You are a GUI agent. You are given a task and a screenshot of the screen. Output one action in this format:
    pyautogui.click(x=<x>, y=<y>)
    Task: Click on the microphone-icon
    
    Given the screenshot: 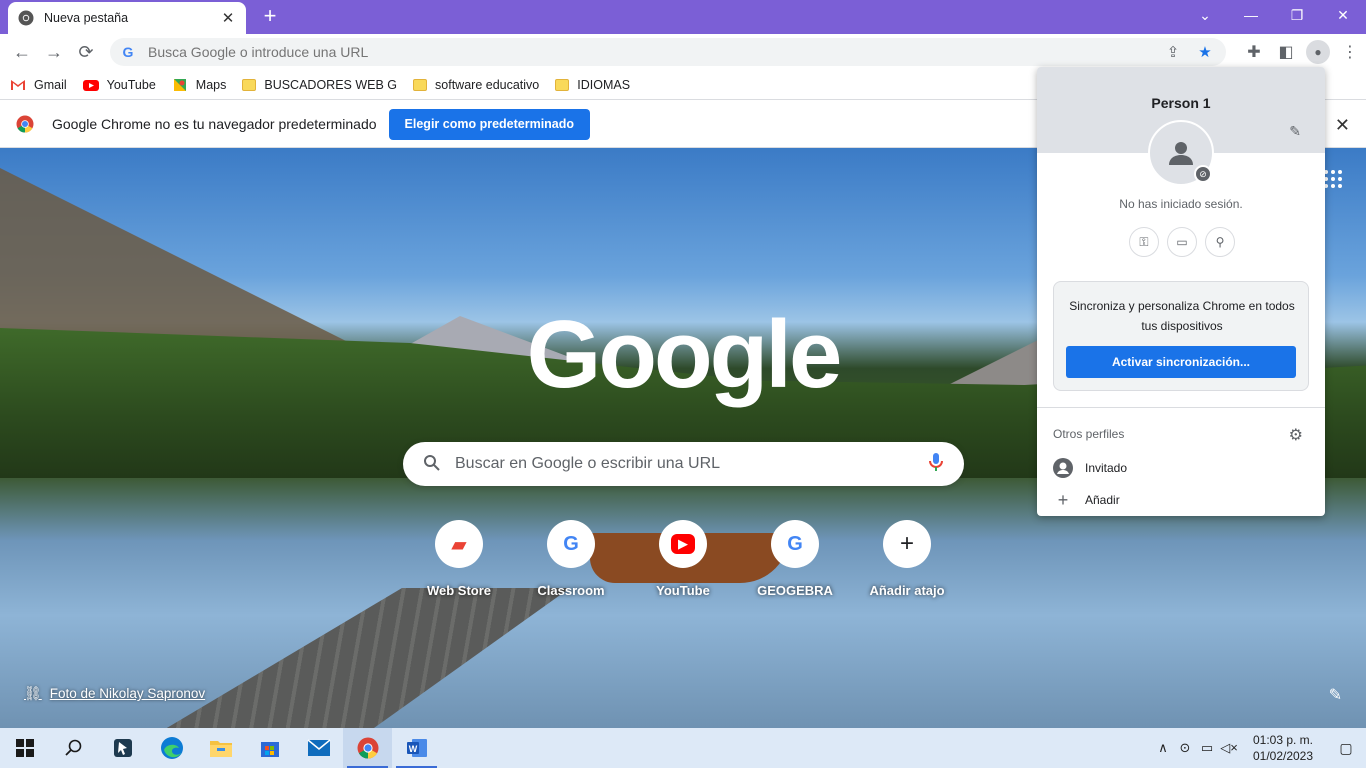 What is the action you would take?
    pyautogui.click(x=936, y=464)
    